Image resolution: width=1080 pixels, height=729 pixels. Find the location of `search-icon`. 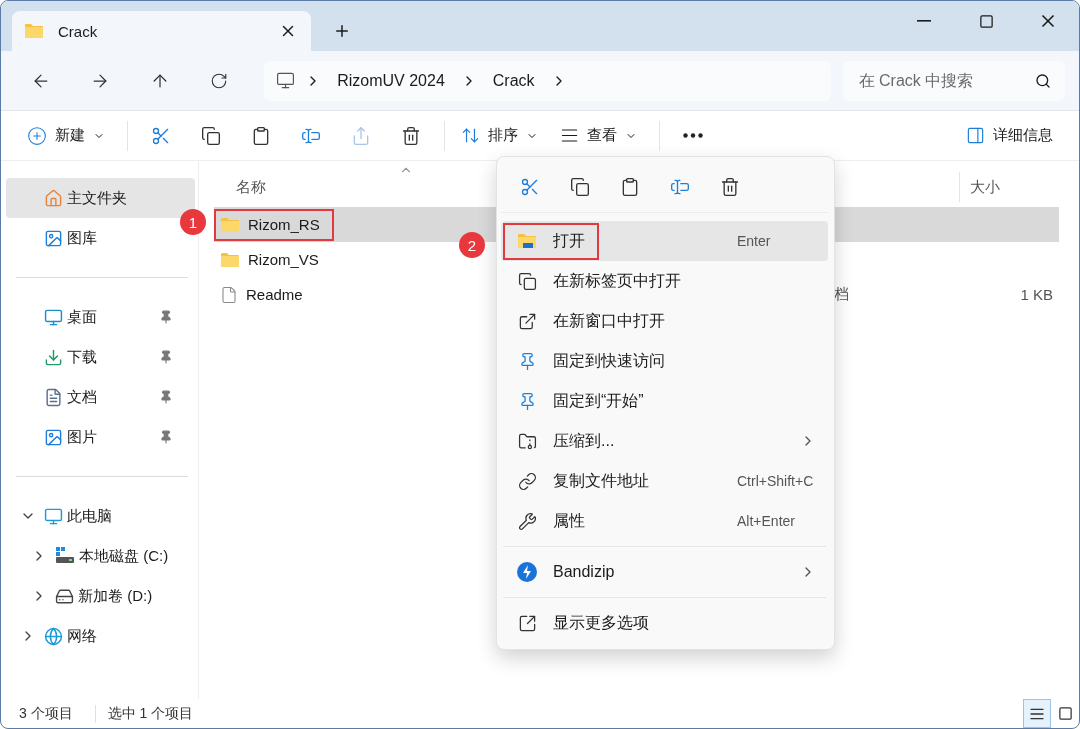

search-icon is located at coordinates (1042, 80).